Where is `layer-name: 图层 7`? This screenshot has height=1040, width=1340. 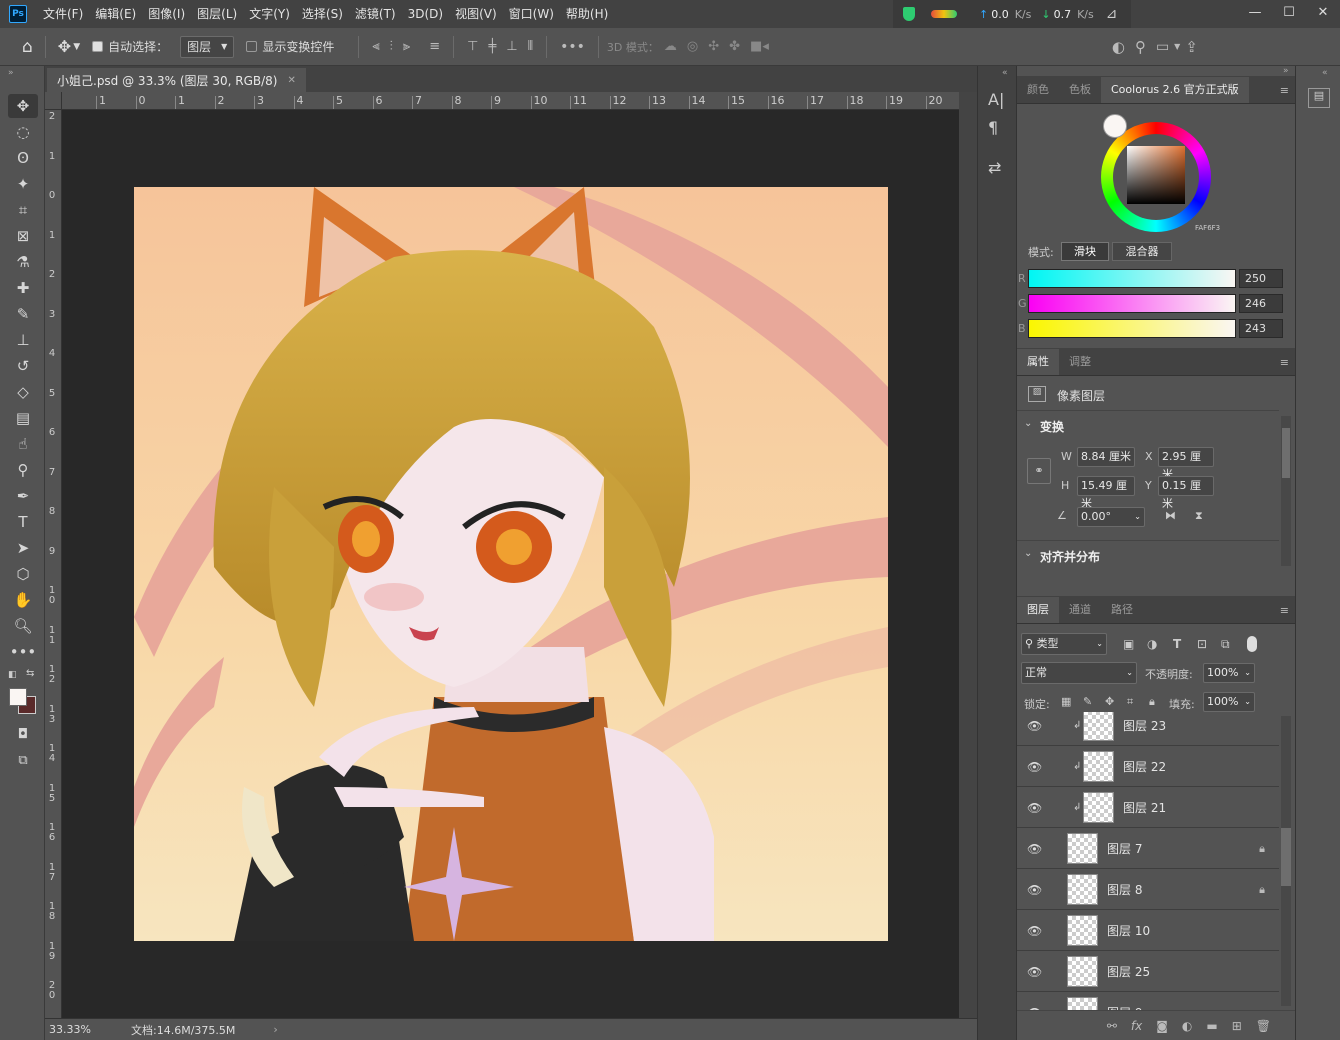 layer-name: 图层 7 is located at coordinates (1124, 848).